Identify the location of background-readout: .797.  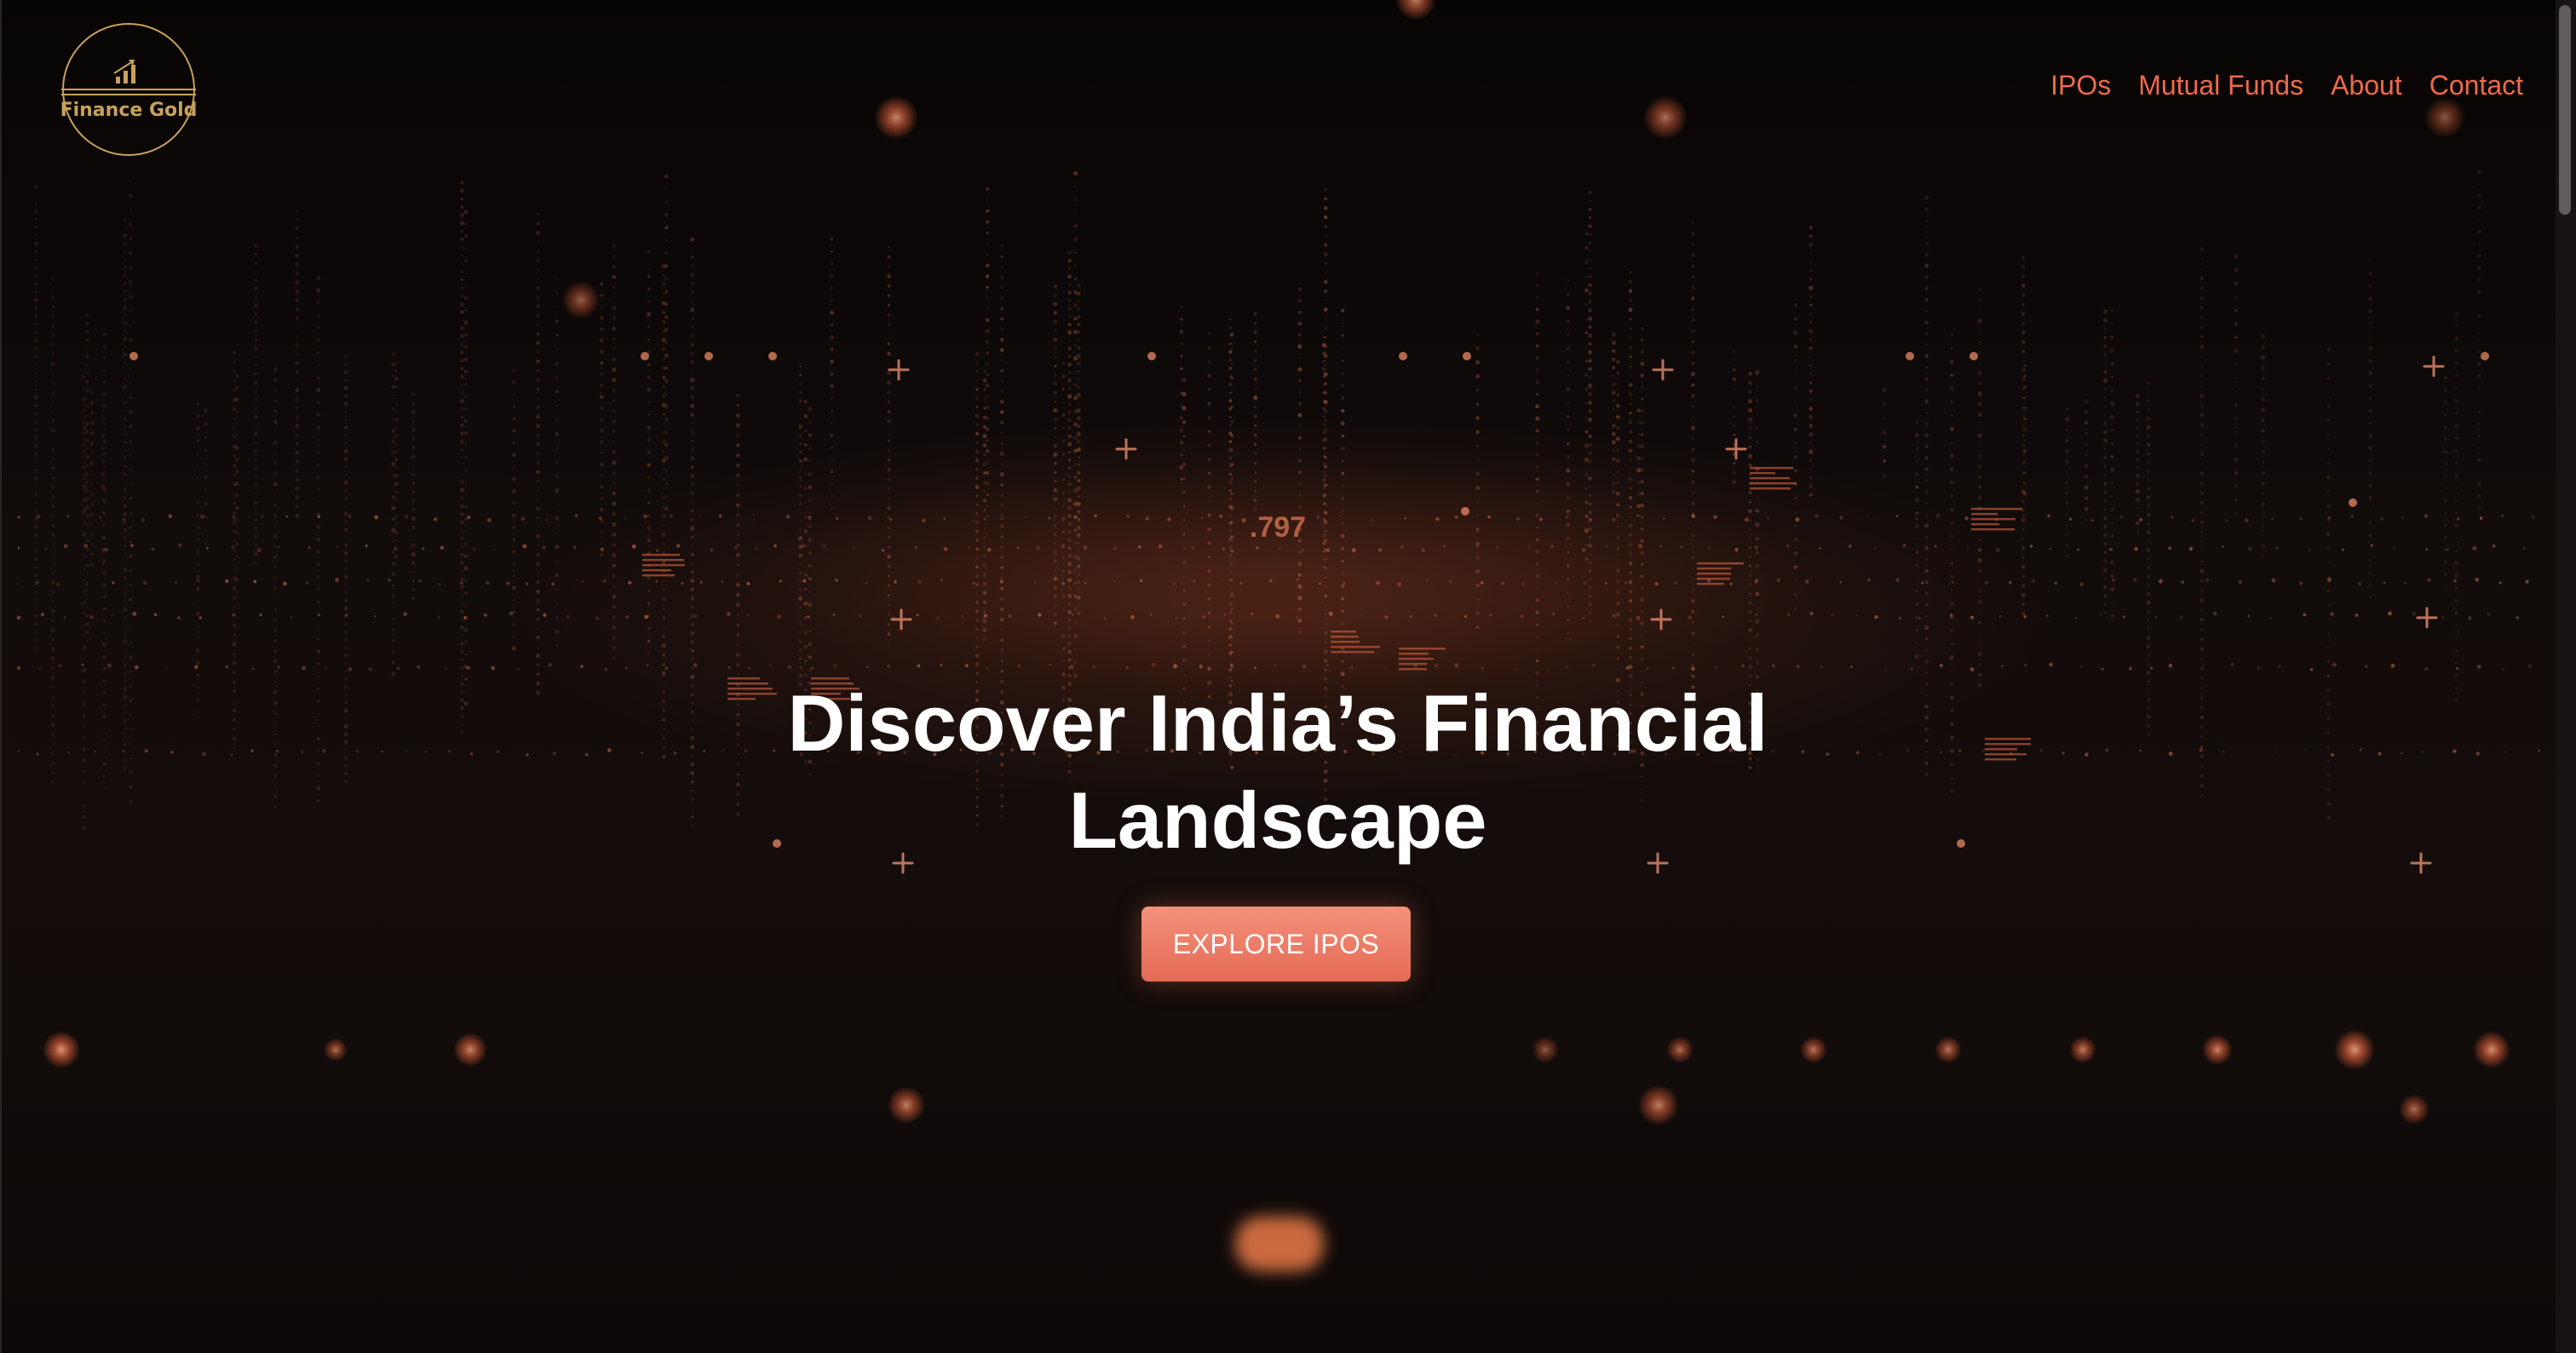
(1278, 527).